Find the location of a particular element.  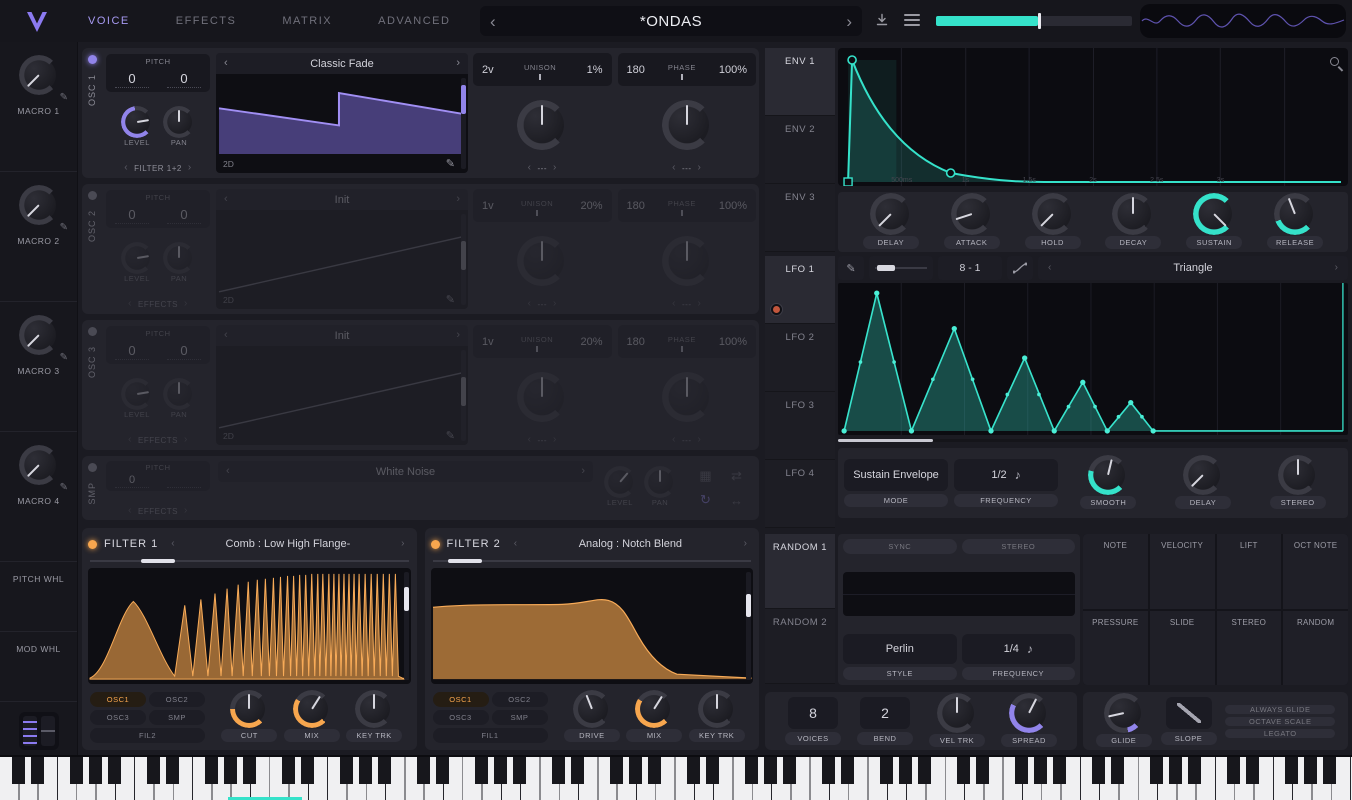

lfo-frequency-value: 1/2 is located at coordinates (998, 475).